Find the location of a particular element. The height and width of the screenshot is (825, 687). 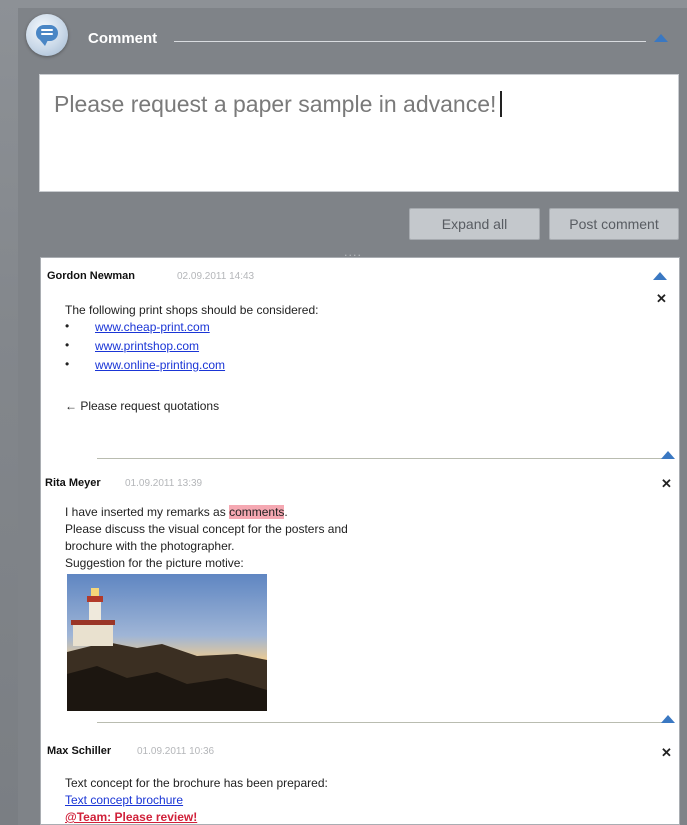

lighthouse-photo is located at coordinates (167, 642).